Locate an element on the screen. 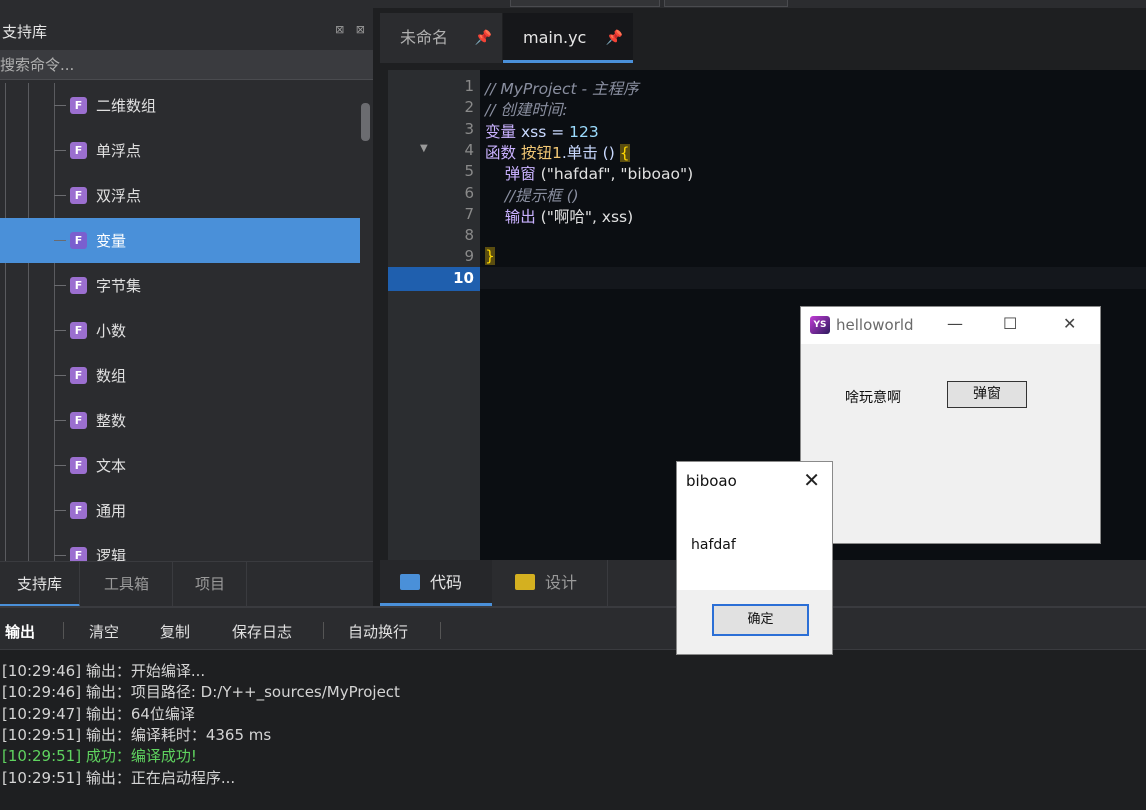 The width and height of the screenshot is (1146, 810). tab-untitled: 未命名 📌 is located at coordinates (441, 38).